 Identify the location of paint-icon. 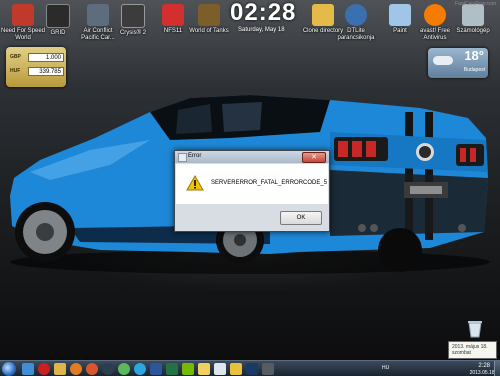
(400, 15).